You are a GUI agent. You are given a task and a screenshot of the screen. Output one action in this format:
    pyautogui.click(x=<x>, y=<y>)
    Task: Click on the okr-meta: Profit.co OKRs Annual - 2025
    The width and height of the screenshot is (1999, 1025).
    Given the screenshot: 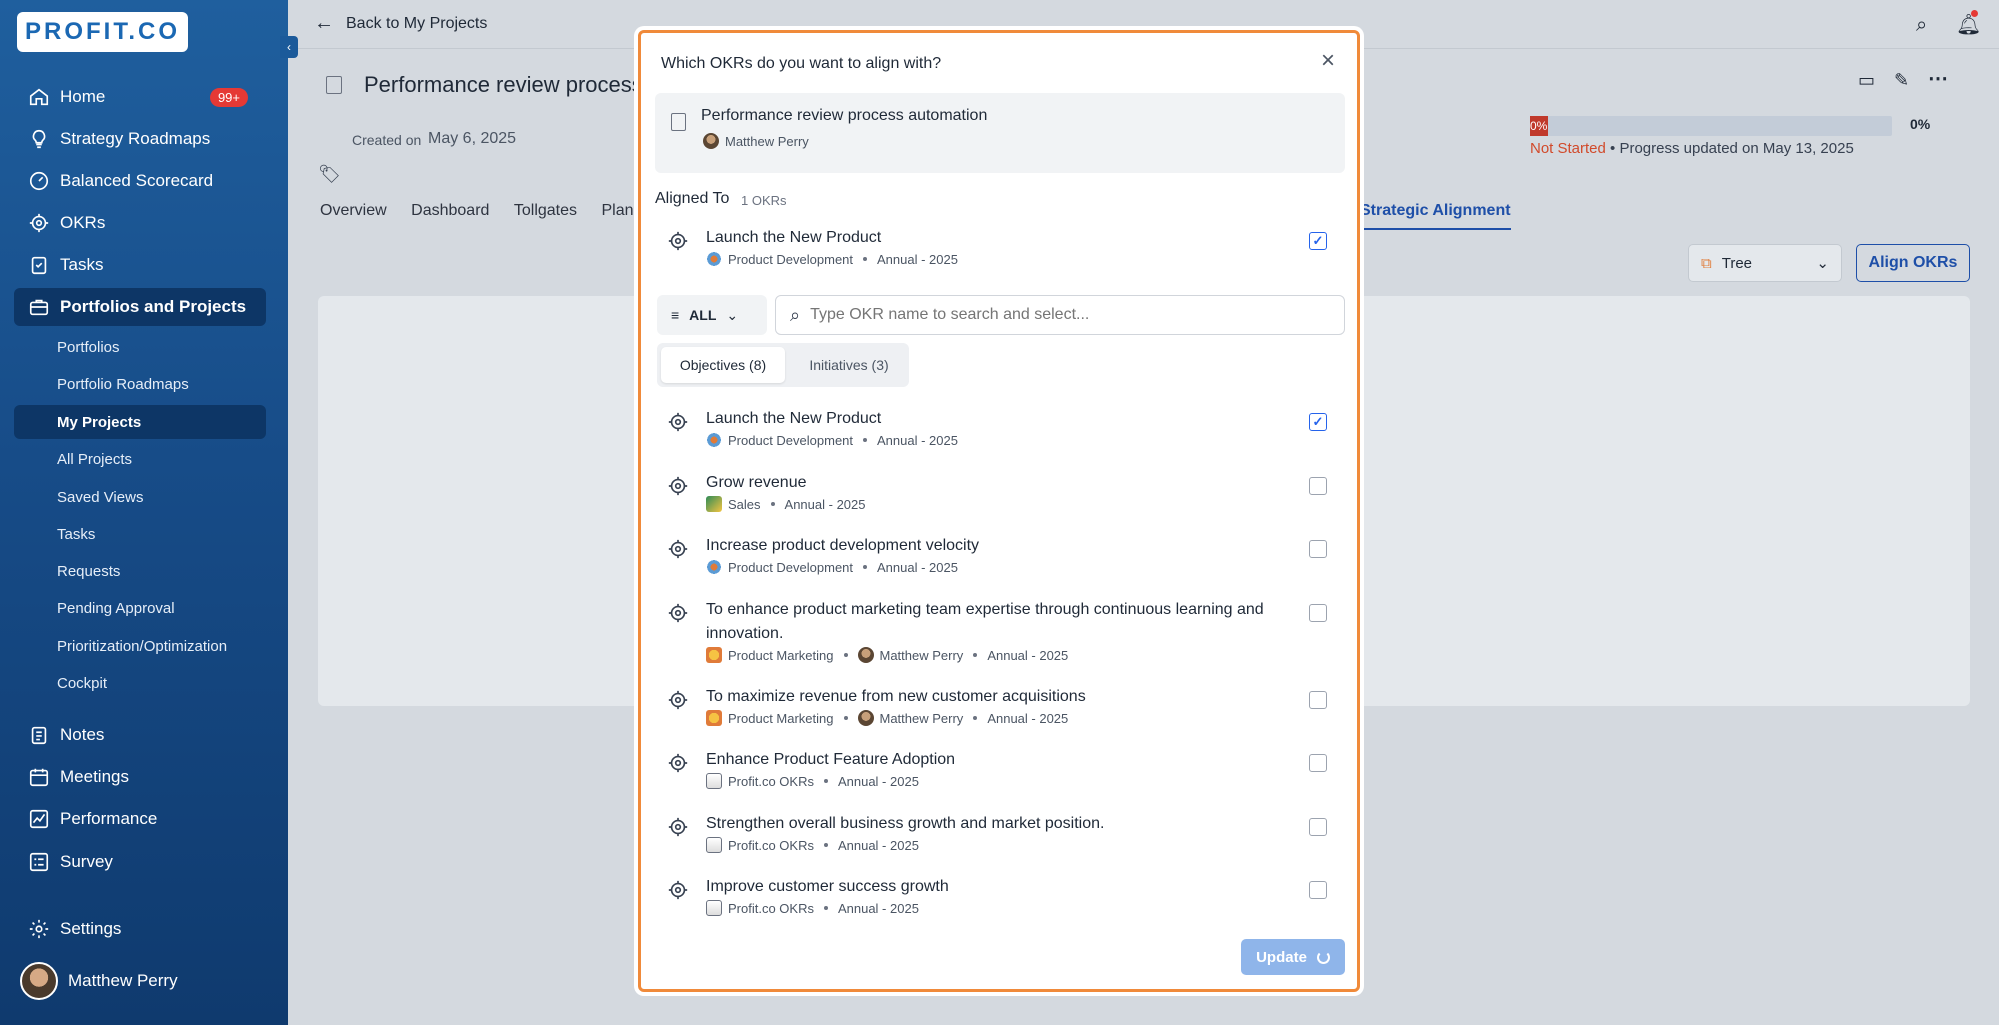 What is the action you would take?
    pyautogui.click(x=812, y=845)
    